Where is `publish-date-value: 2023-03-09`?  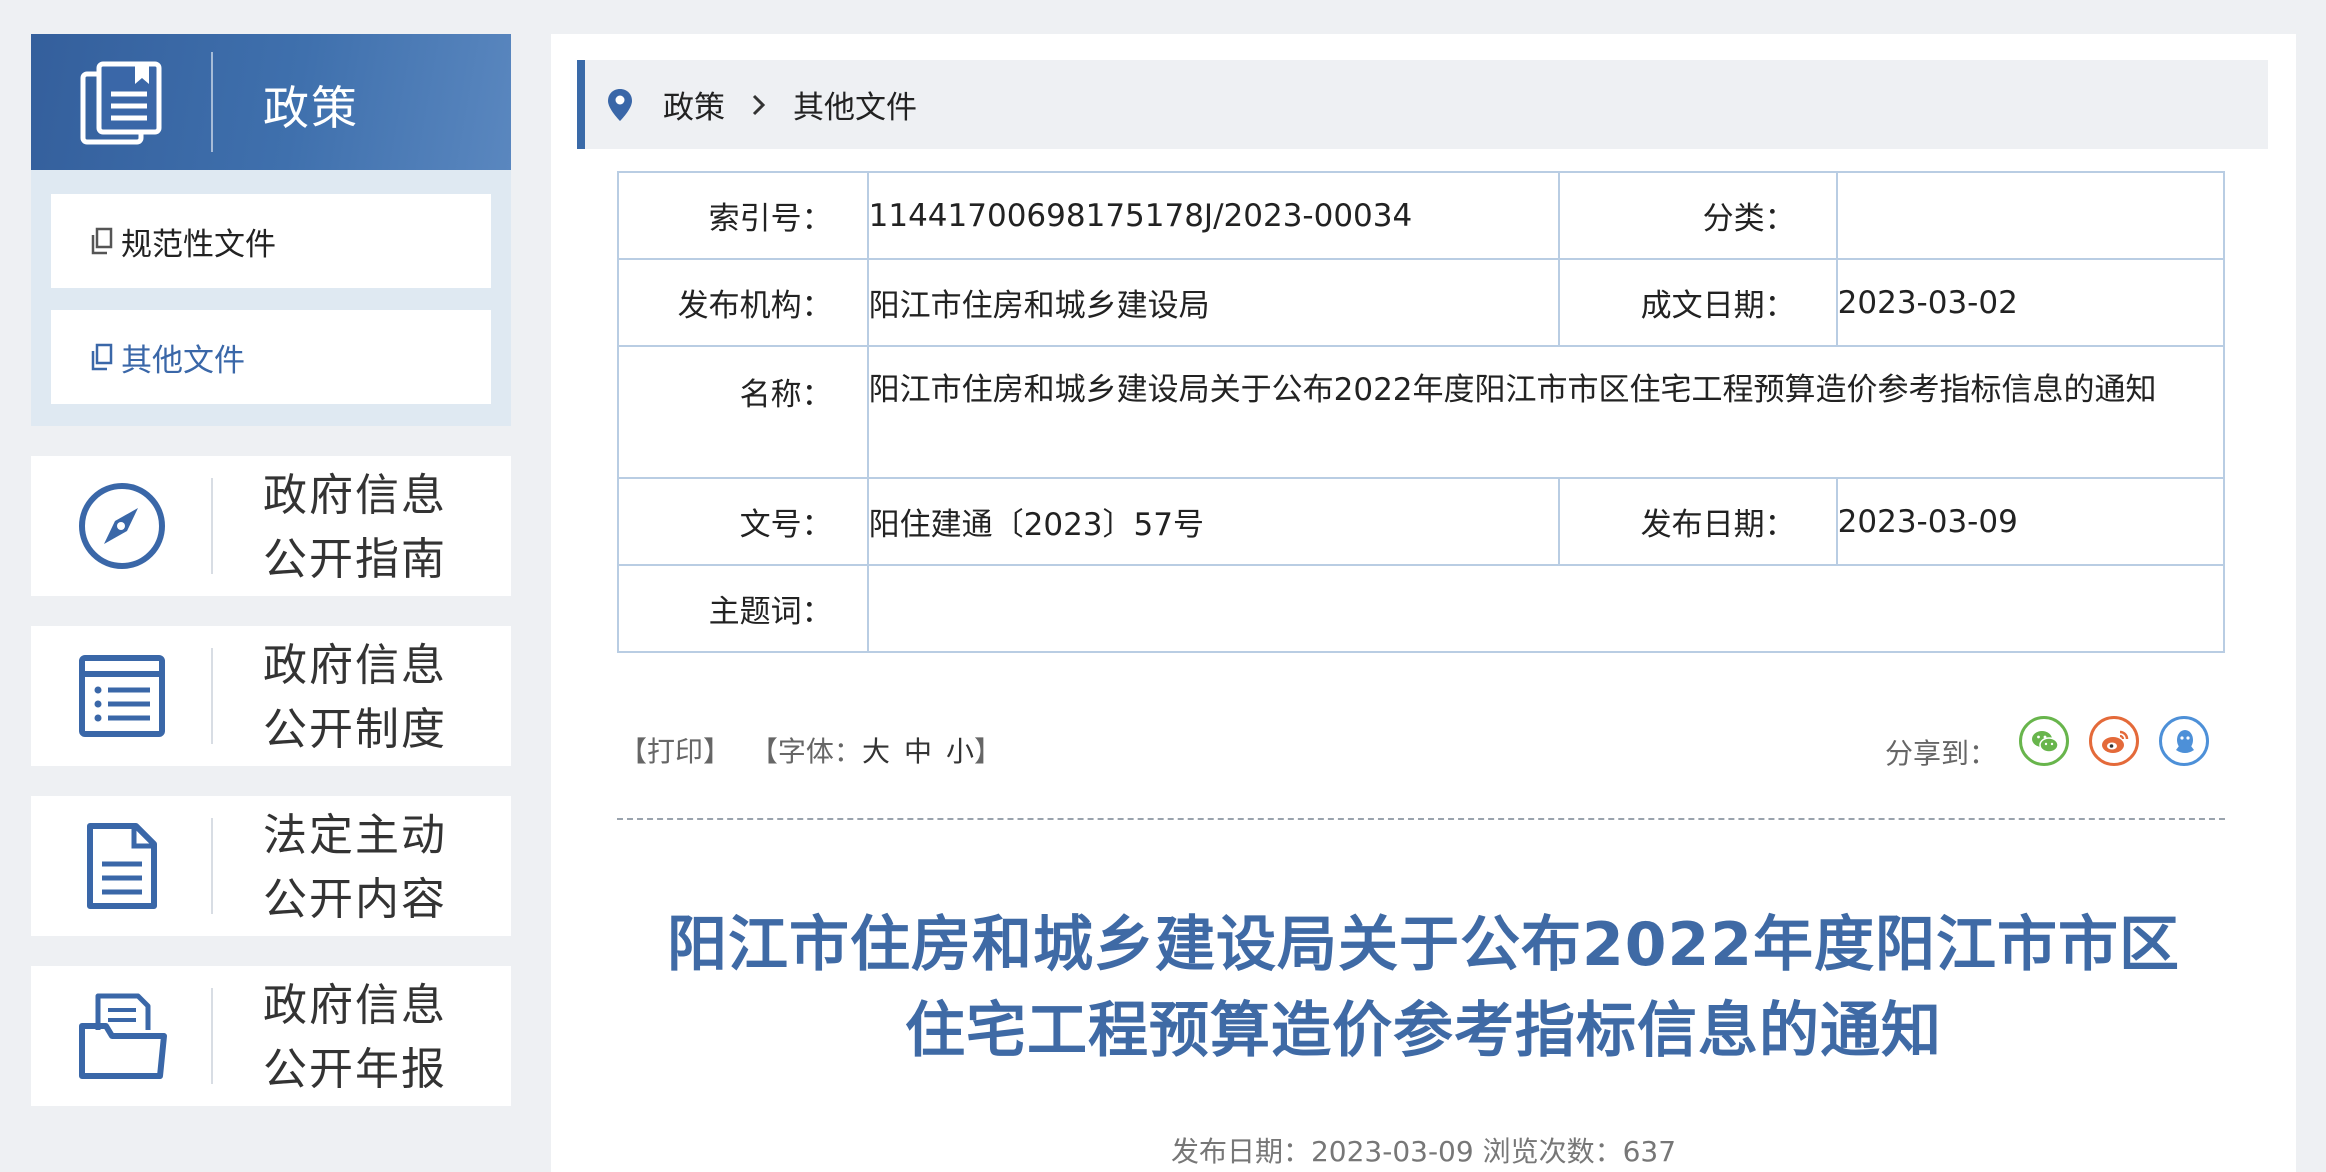
publish-date-value: 2023-03-09 is located at coordinates (2030, 521).